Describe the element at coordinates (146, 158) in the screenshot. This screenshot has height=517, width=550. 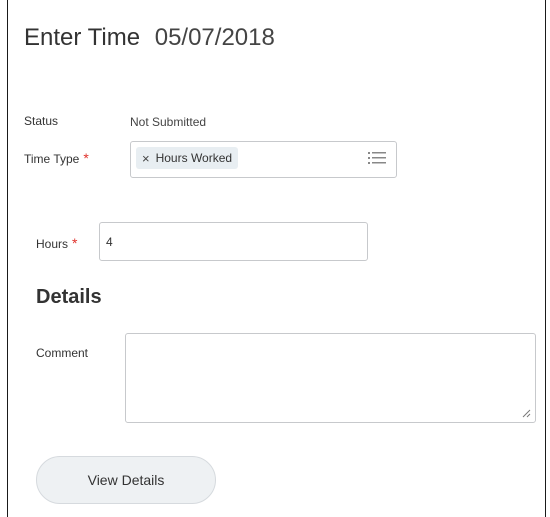
I see `close-icon: ×` at that location.